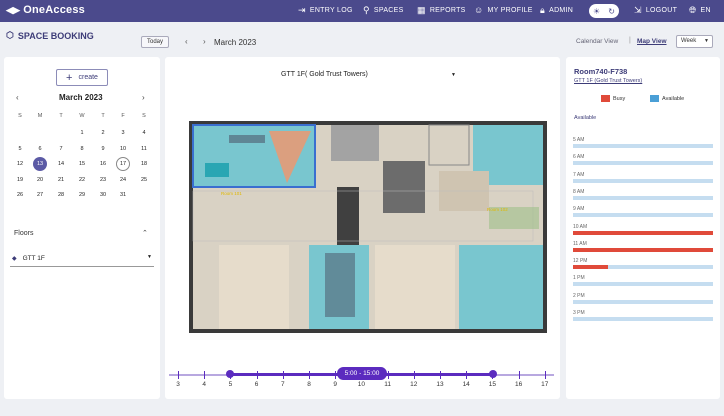  I want to click on calendar-day: 23, so click(103, 180).